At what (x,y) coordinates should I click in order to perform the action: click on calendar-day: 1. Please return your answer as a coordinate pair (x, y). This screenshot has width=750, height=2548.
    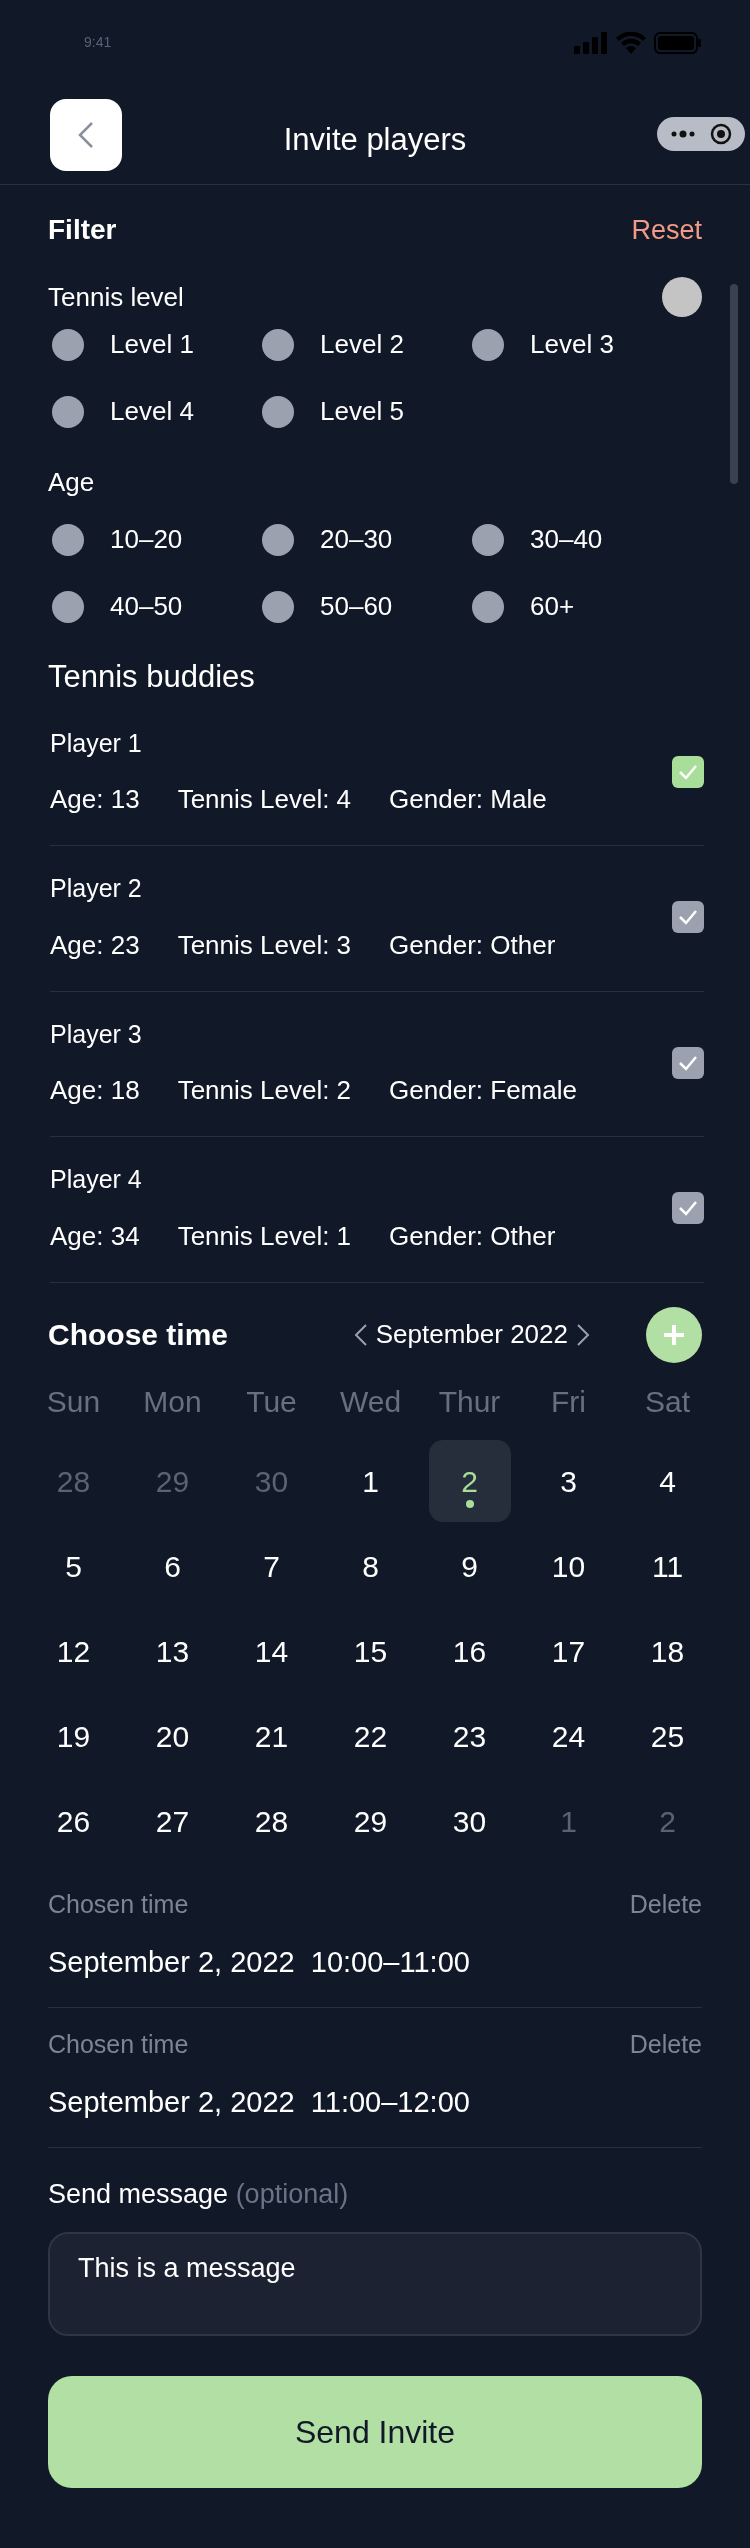
    Looking at the image, I should click on (370, 1481).